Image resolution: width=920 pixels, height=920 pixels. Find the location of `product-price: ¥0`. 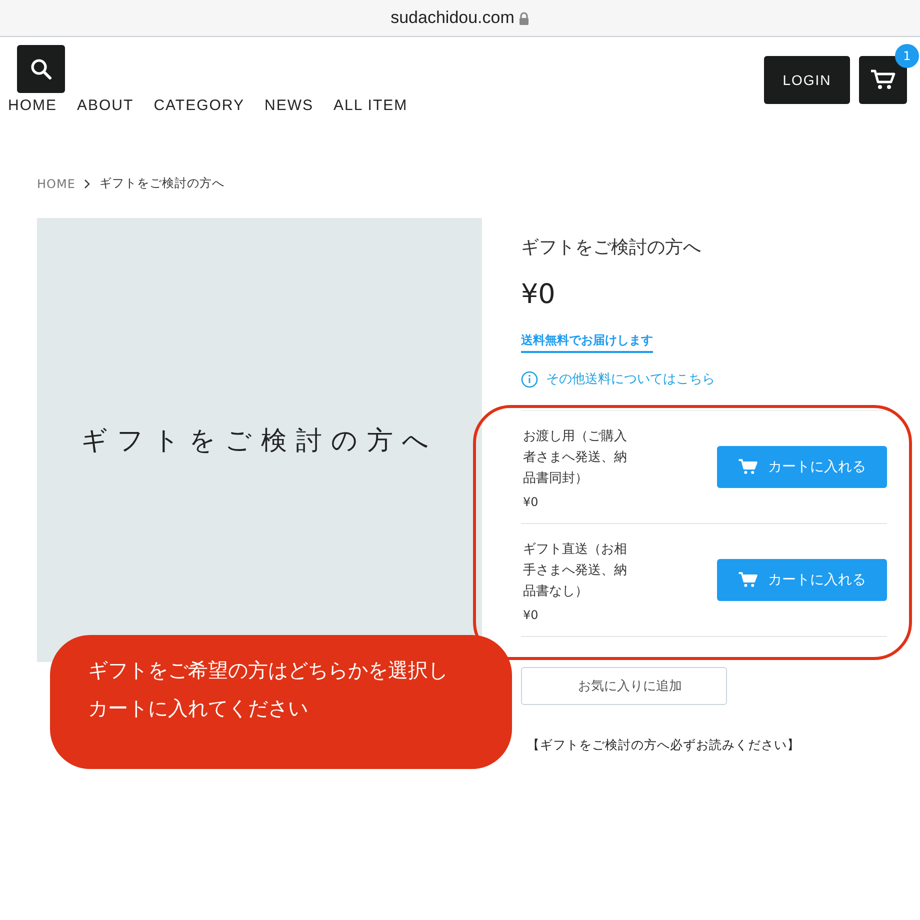

product-price: ¥0 is located at coordinates (538, 294).